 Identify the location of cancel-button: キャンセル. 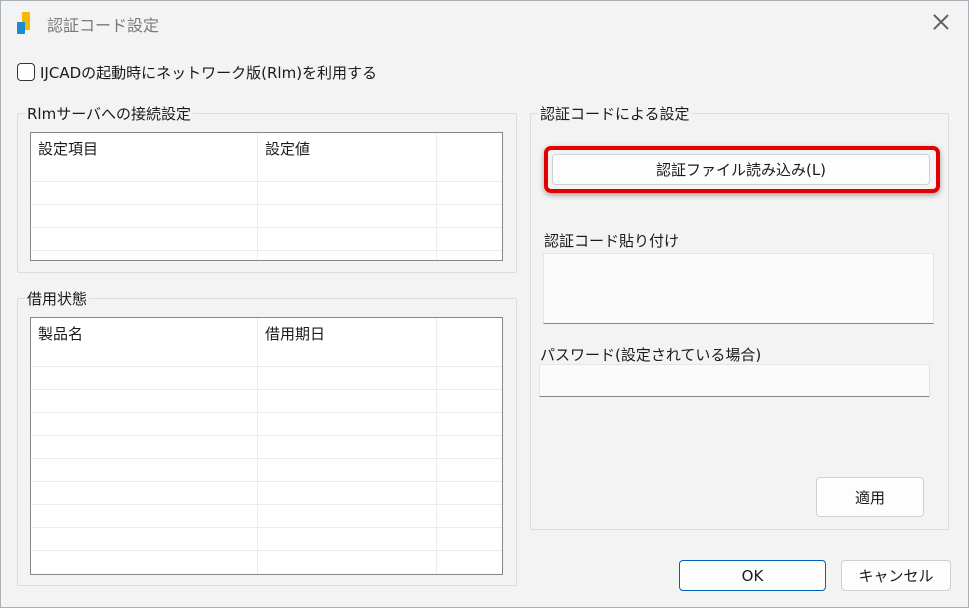
(896, 575).